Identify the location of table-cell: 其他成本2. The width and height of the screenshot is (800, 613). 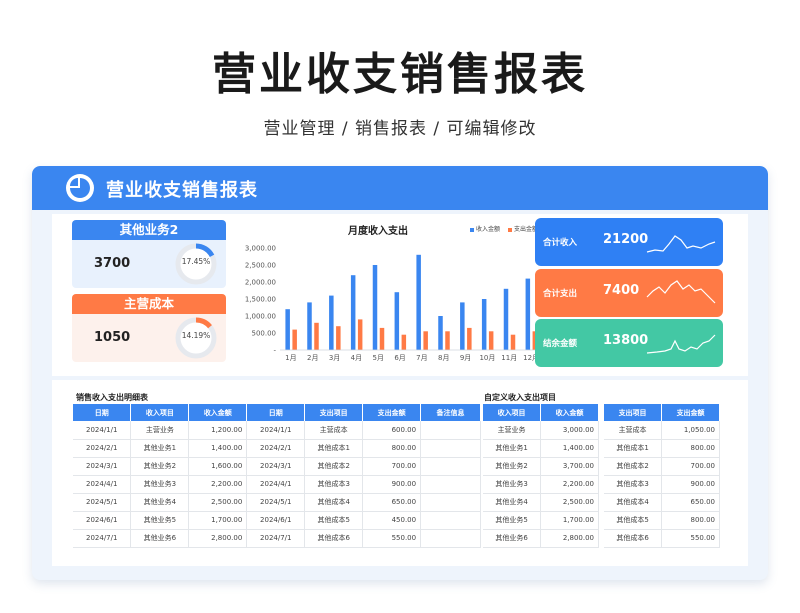
(334, 466).